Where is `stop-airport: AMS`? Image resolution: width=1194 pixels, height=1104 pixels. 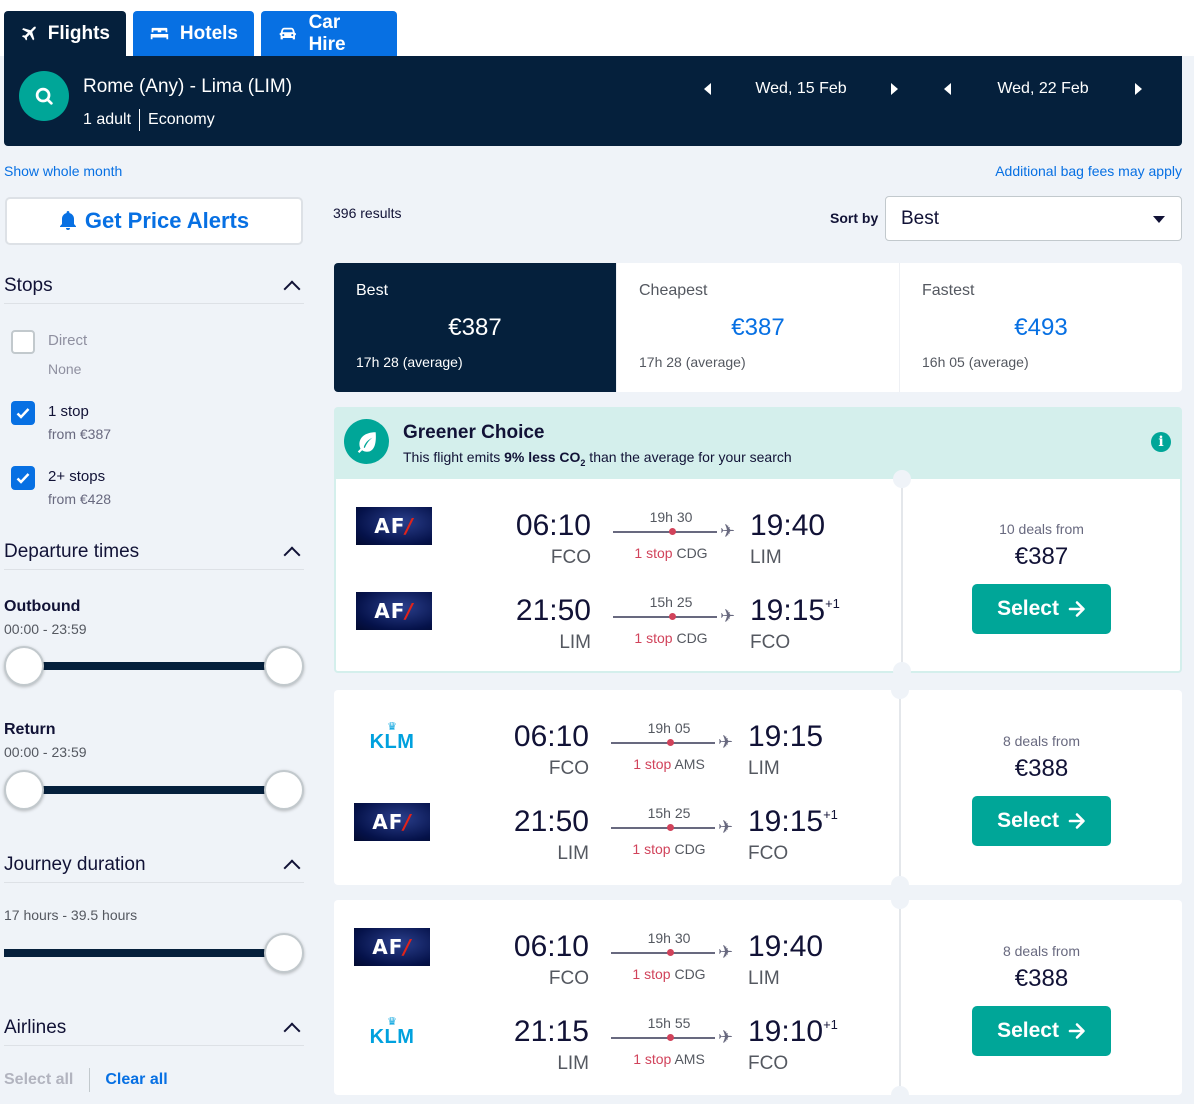 stop-airport: AMS is located at coordinates (689, 1059).